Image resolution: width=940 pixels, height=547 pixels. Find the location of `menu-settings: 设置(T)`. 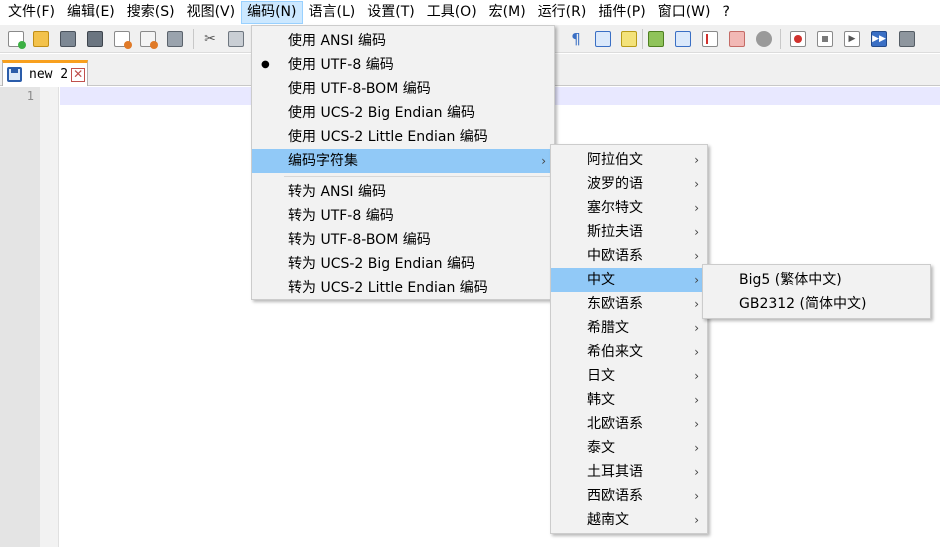

menu-settings: 设置(T) is located at coordinates (390, 12).